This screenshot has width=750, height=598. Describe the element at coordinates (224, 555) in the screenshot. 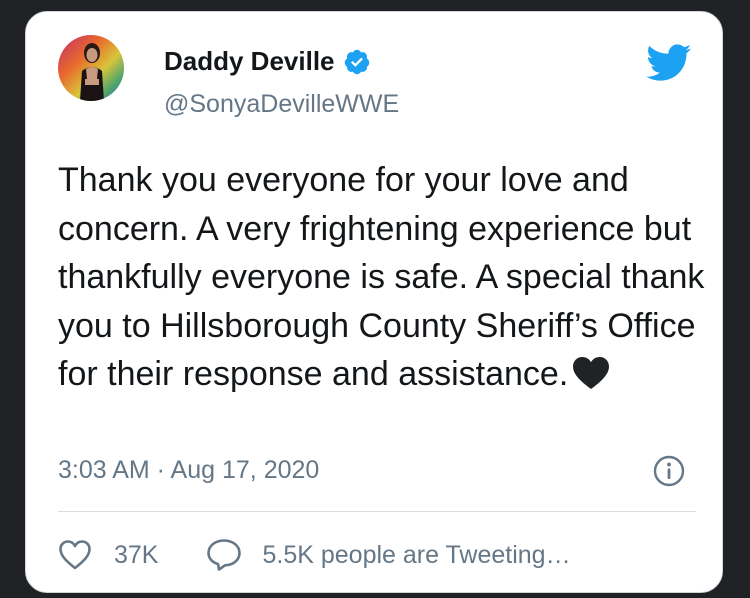

I see `speech-bubble-icon` at that location.